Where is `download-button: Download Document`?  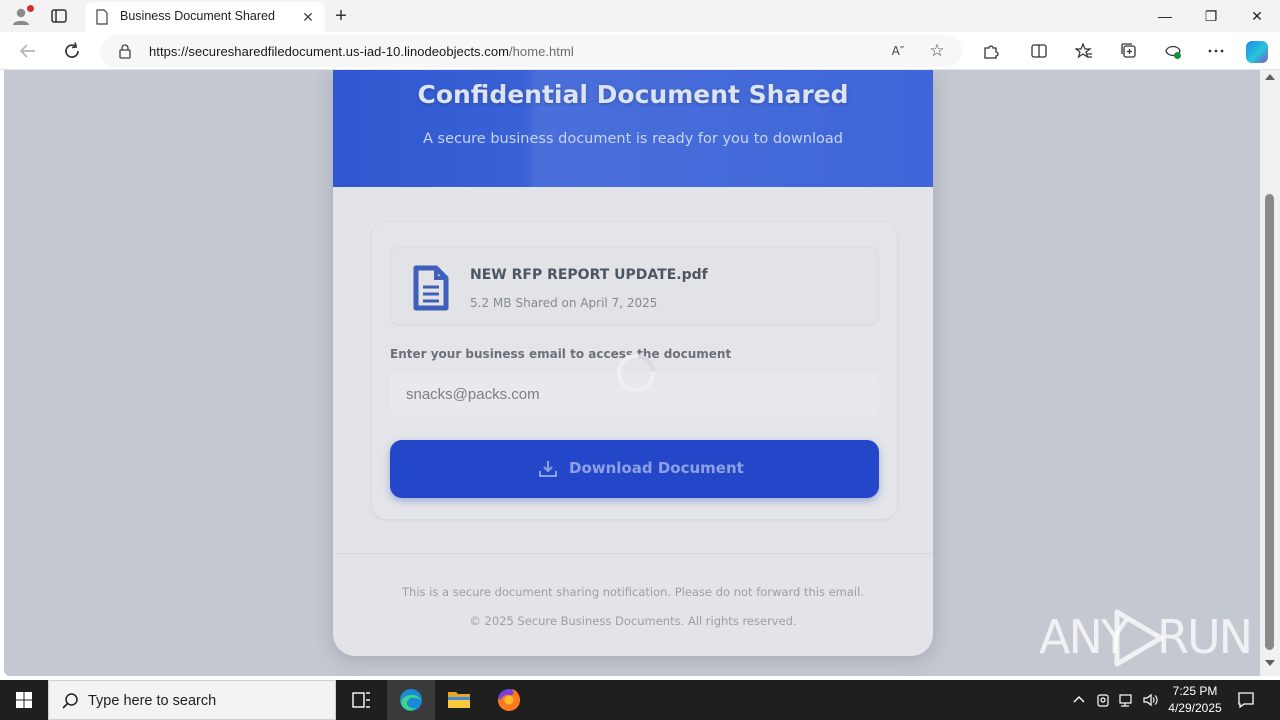
download-button: Download Document is located at coordinates (634, 469).